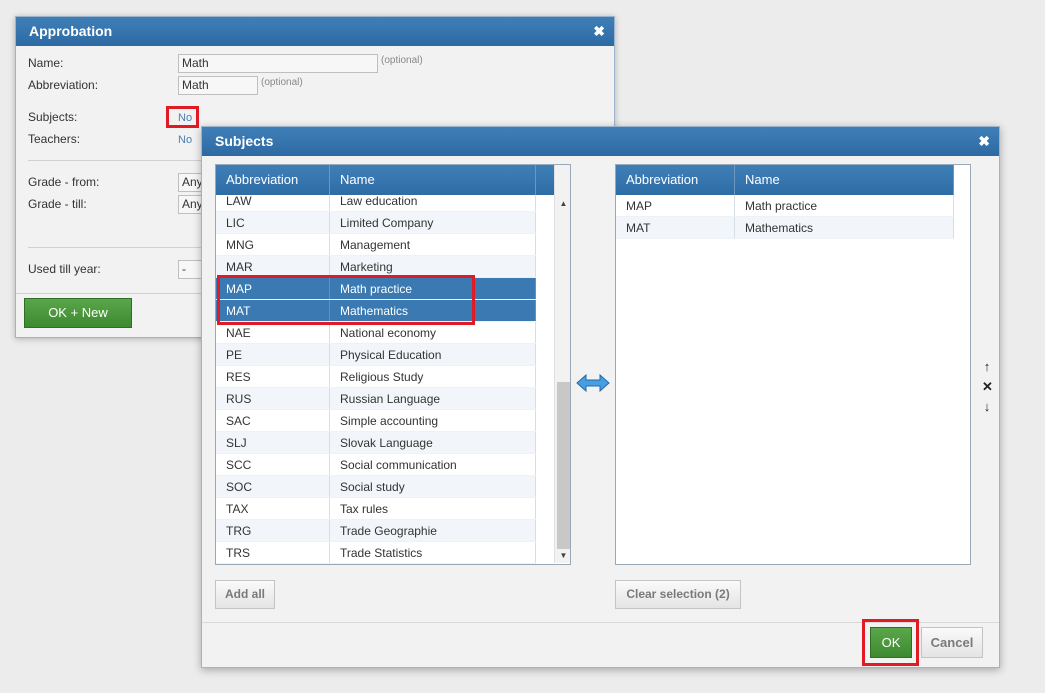  What do you see at coordinates (273, 442) in the screenshot?
I see `row-abbreviation: SLJ` at bounding box center [273, 442].